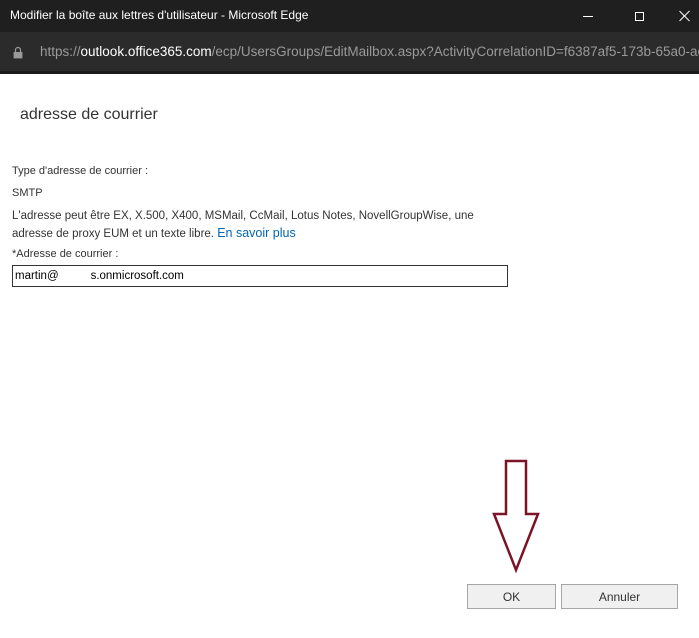 Image resolution: width=699 pixels, height=638 pixels. What do you see at coordinates (256, 233) in the screenshot?
I see `learn-more-link: En savoir plus` at bounding box center [256, 233].